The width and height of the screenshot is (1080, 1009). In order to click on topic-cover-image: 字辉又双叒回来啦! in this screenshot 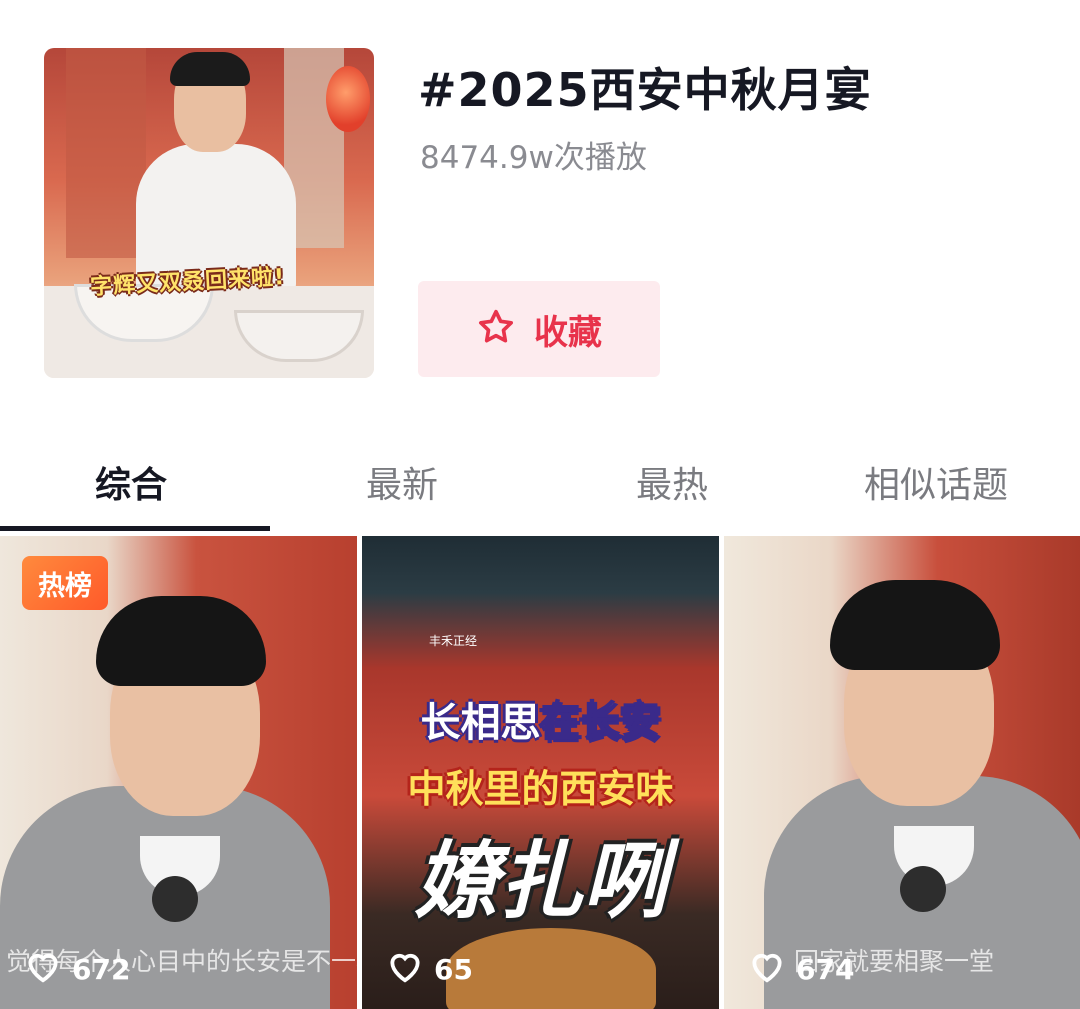, I will do `click(209, 213)`.